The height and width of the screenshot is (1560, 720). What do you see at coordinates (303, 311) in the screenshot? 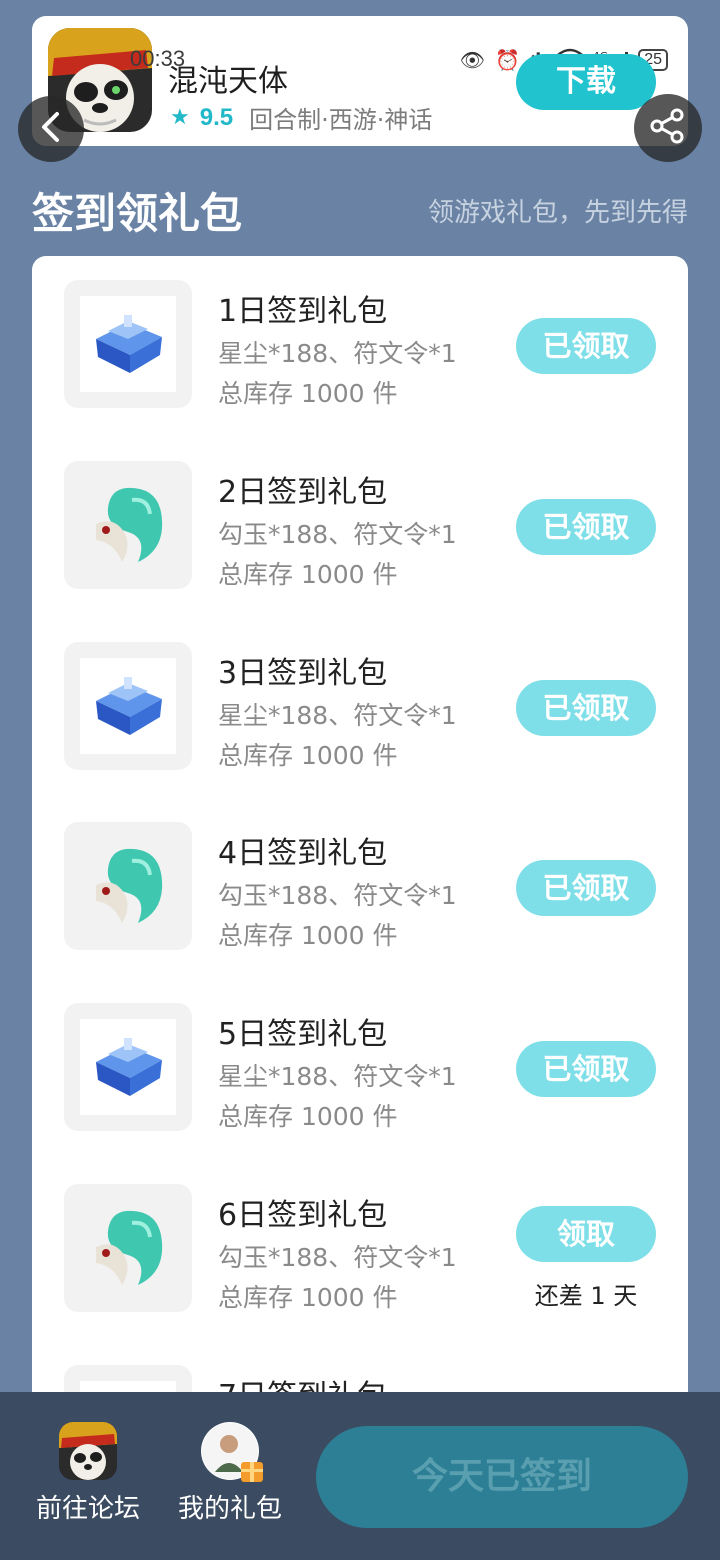
I see `gift-name: 1日签到礼包` at bounding box center [303, 311].